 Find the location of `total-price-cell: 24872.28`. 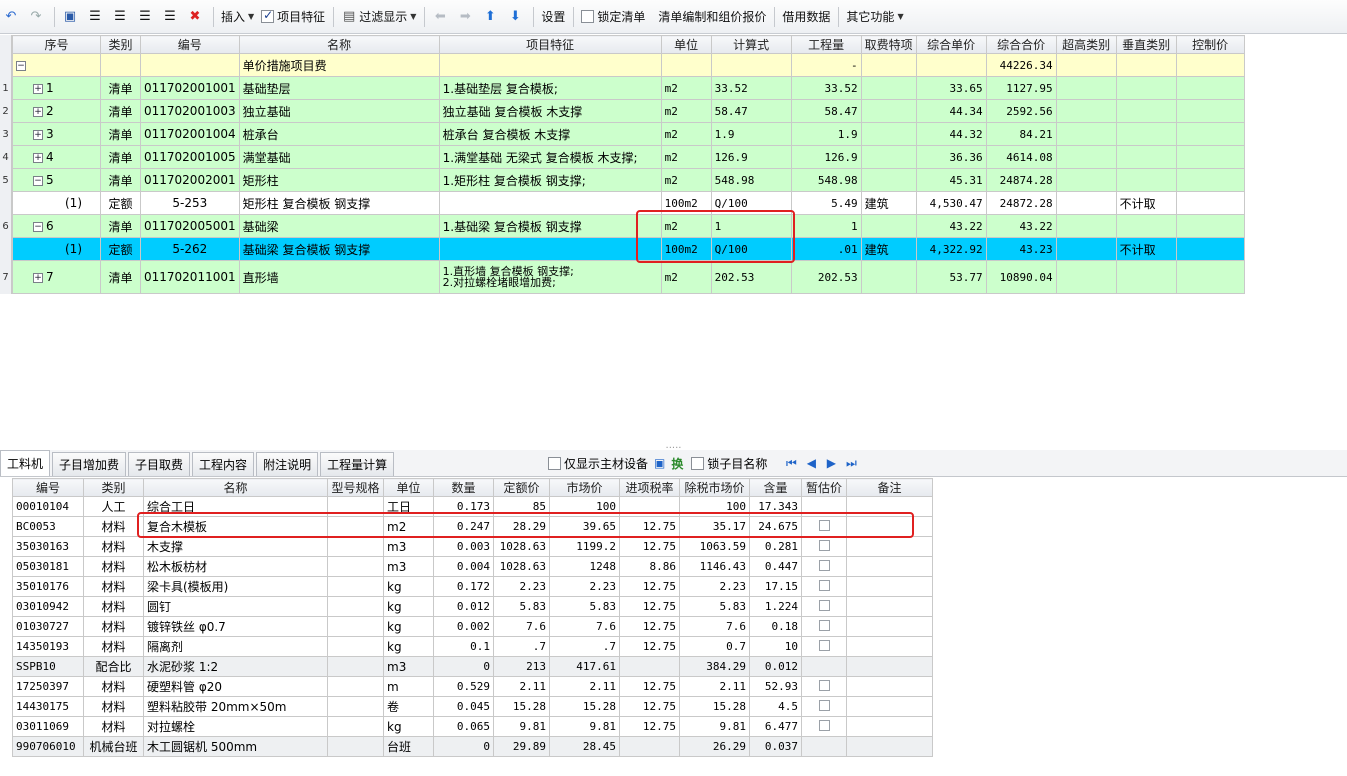

total-price-cell: 24872.28 is located at coordinates (1021, 203).